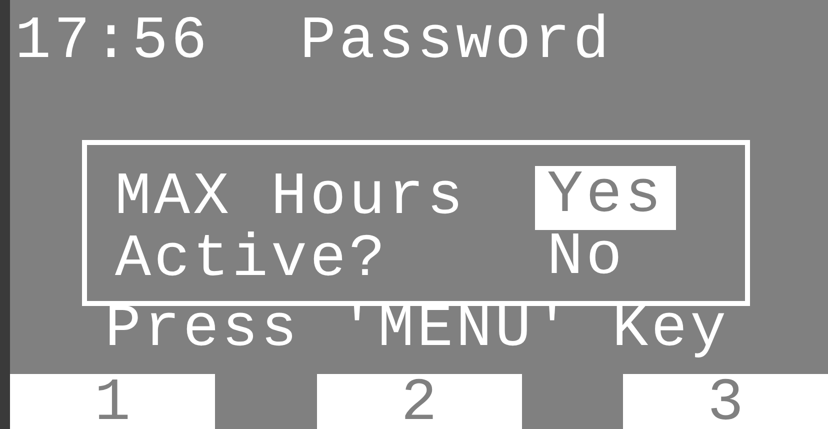 The image size is (828, 429). What do you see at coordinates (417, 330) in the screenshot?
I see `prompt-text: Press 'MENU' Key` at bounding box center [417, 330].